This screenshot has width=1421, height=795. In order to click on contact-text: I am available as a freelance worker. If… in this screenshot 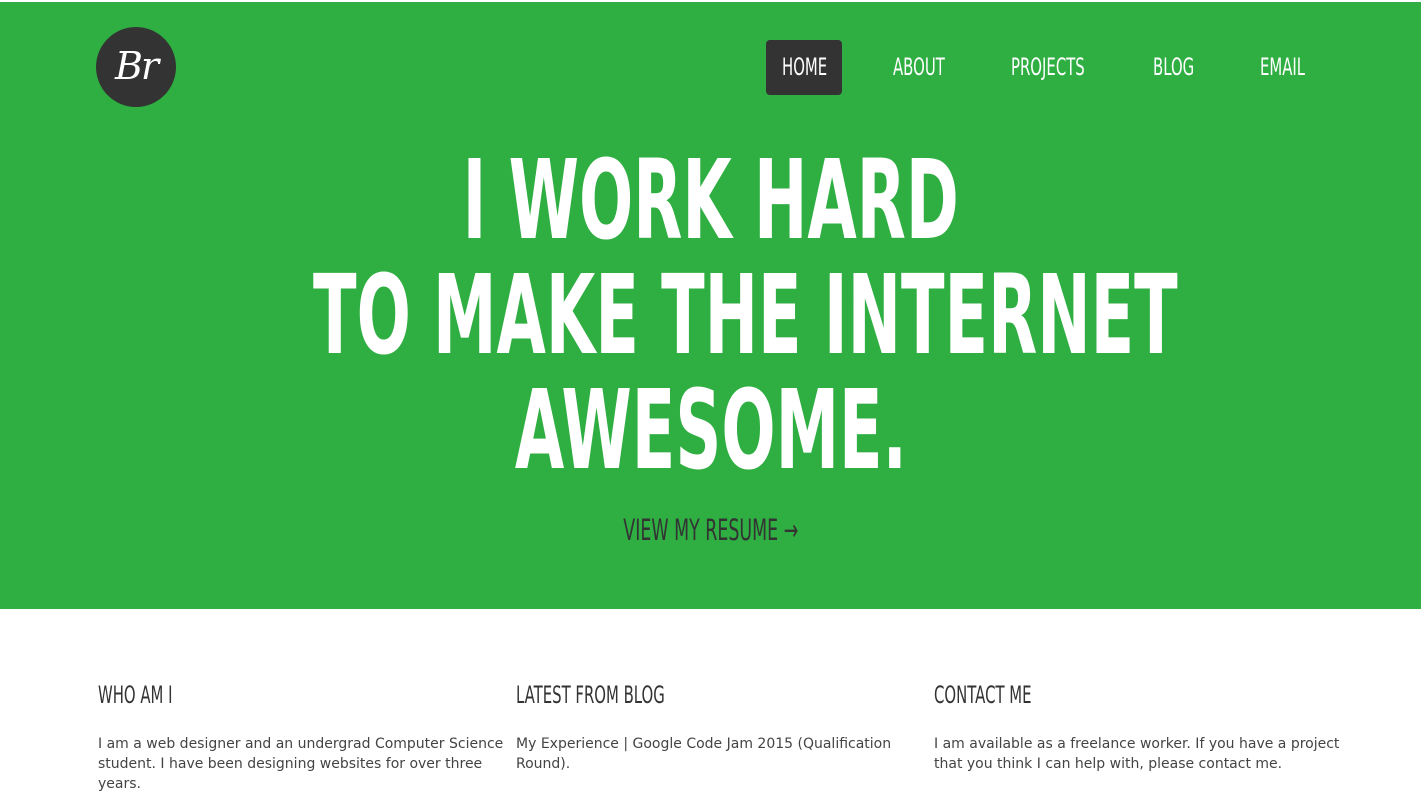, I will do `click(1137, 754)`.